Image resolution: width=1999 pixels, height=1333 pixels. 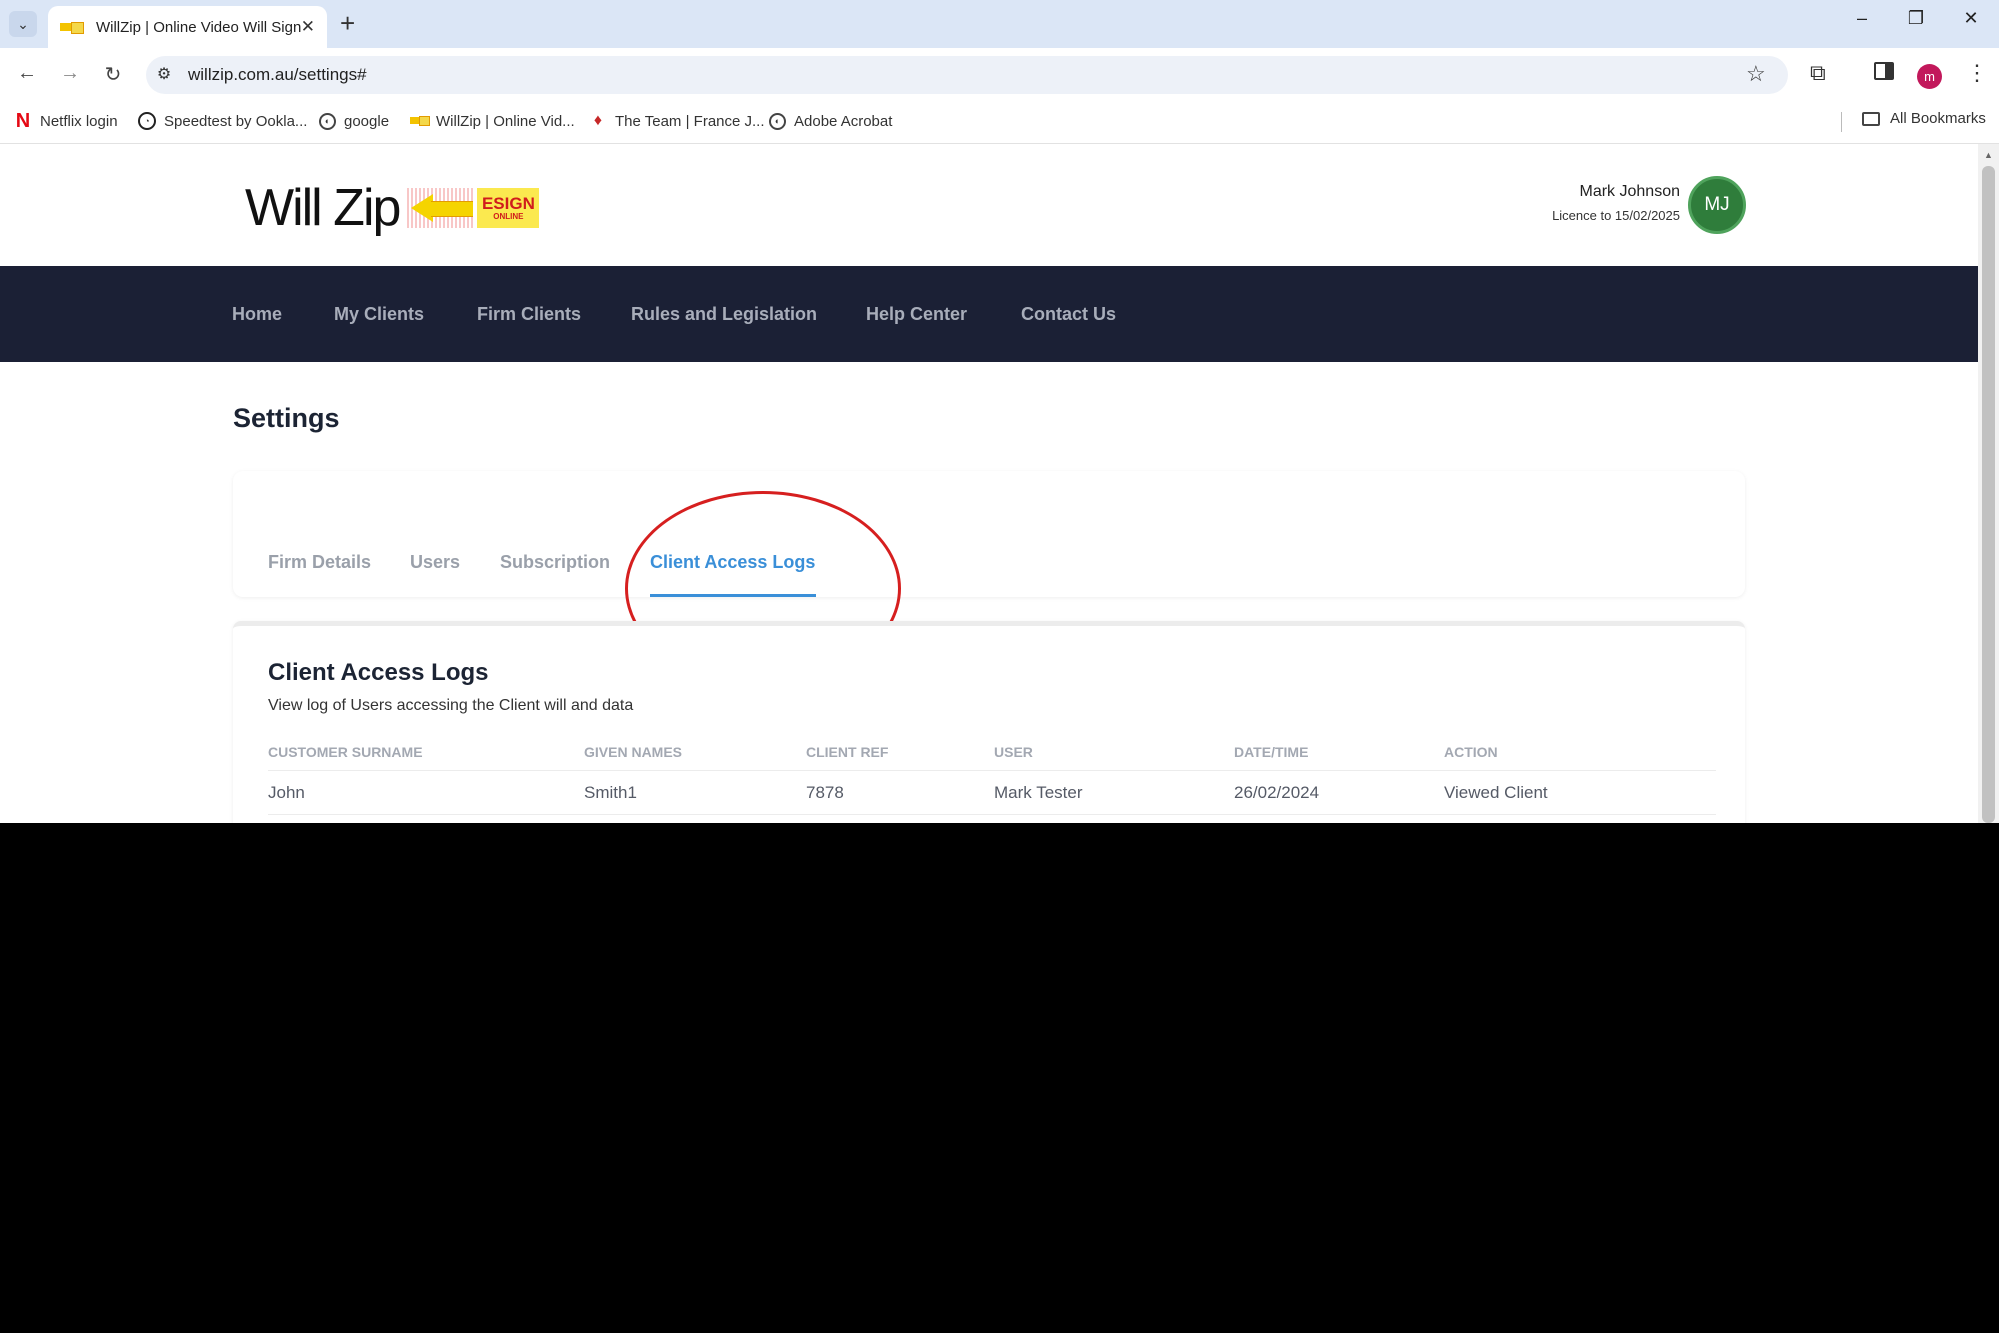 I want to click on bookmark-adobe-acrobat: ◐ Adobe Acrobat, so click(x=830, y=121).